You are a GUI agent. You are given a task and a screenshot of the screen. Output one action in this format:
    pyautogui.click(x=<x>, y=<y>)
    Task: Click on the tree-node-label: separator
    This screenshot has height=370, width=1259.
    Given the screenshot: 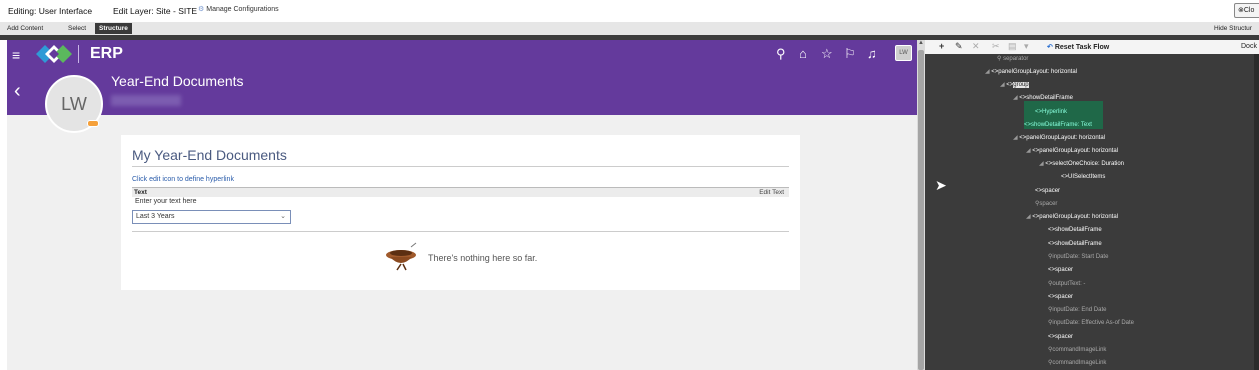 What is the action you would take?
    pyautogui.click(x=1016, y=59)
    